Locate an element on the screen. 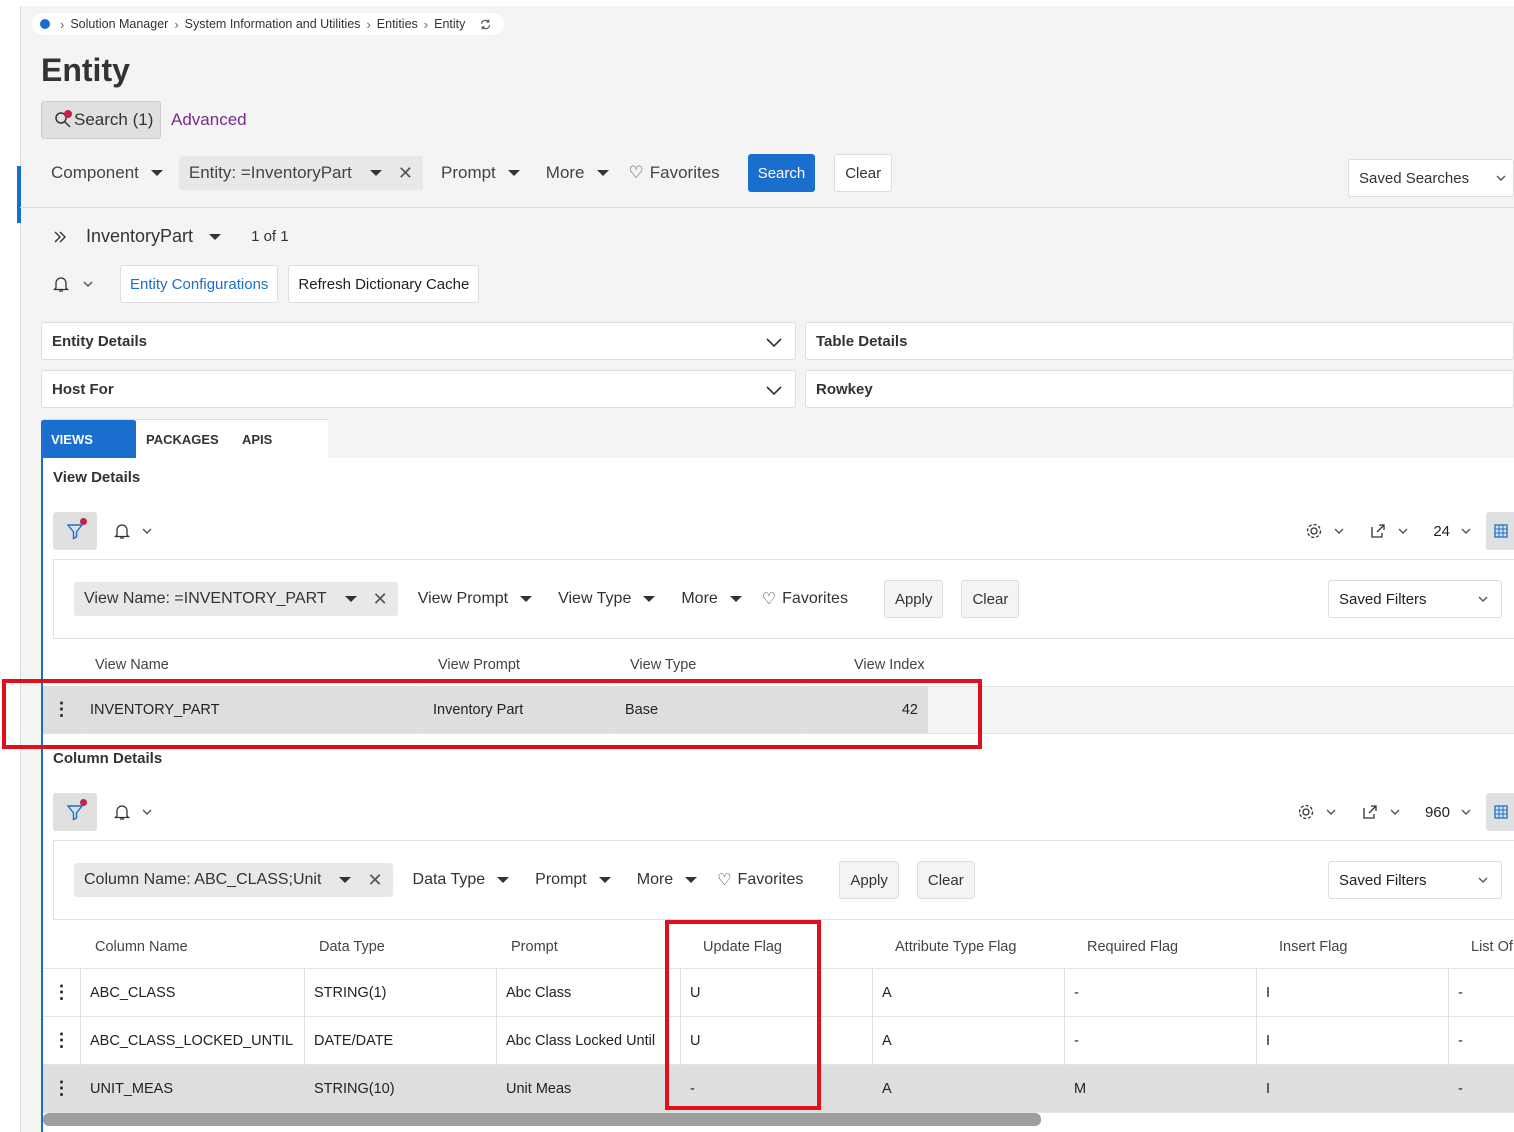 This screenshot has height=1132, width=1514. horizontal-scrollbar is located at coordinates (542, 1119).